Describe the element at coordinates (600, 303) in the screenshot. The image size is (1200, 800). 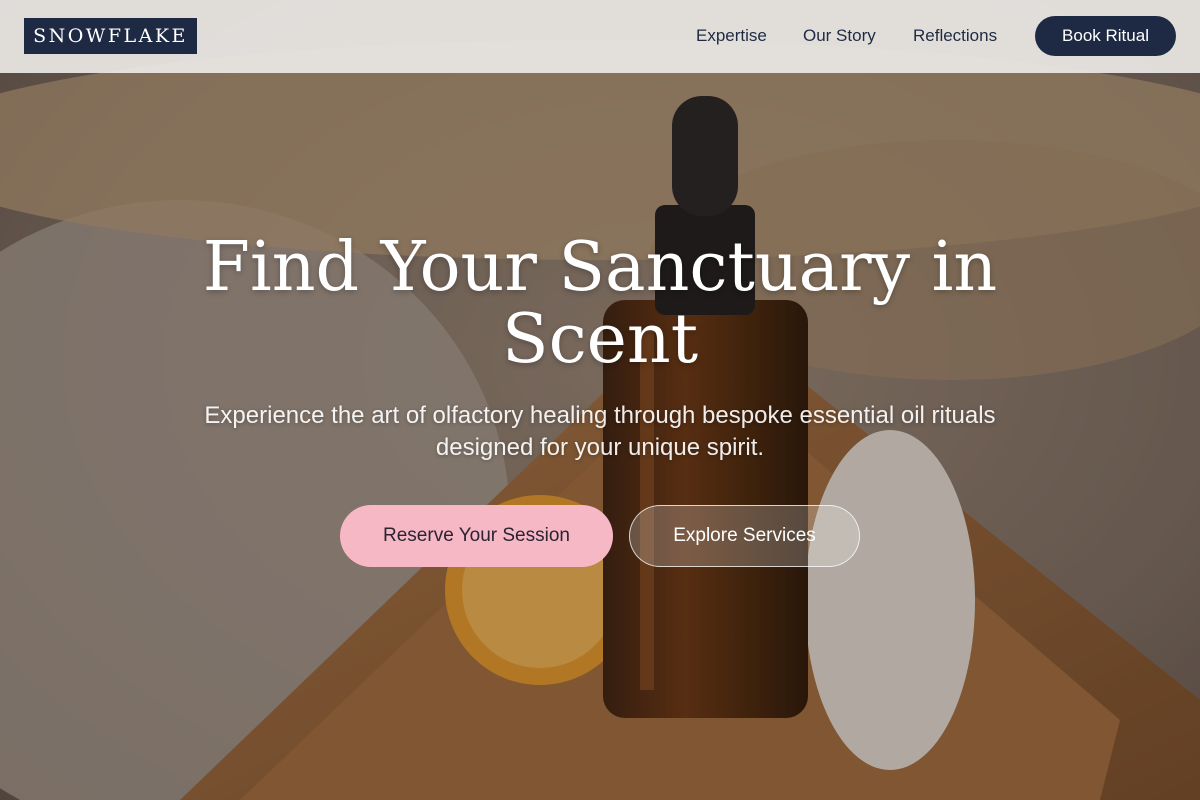
I see `hero-title: Find Your Sanctuary in Scent` at that location.